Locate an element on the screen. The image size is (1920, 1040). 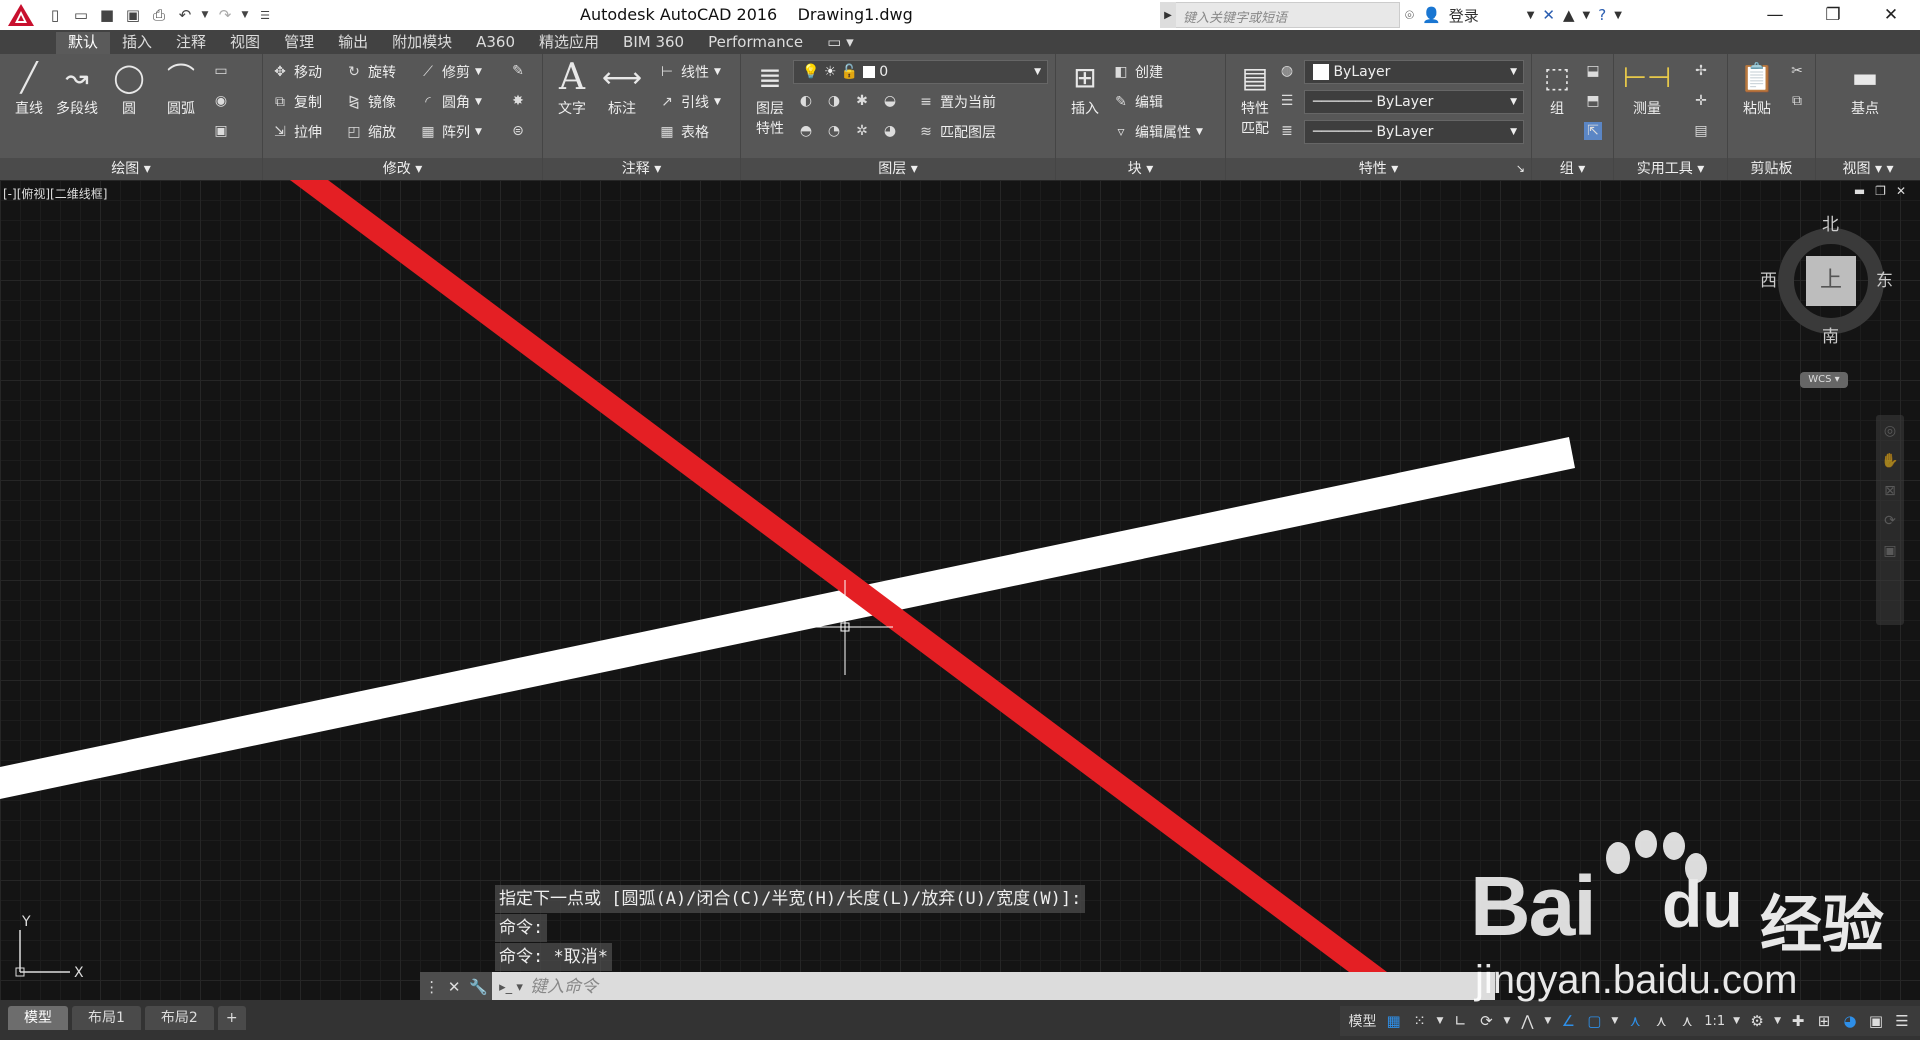
search-expand-icon: ▶ is located at coordinates (1168, 15).